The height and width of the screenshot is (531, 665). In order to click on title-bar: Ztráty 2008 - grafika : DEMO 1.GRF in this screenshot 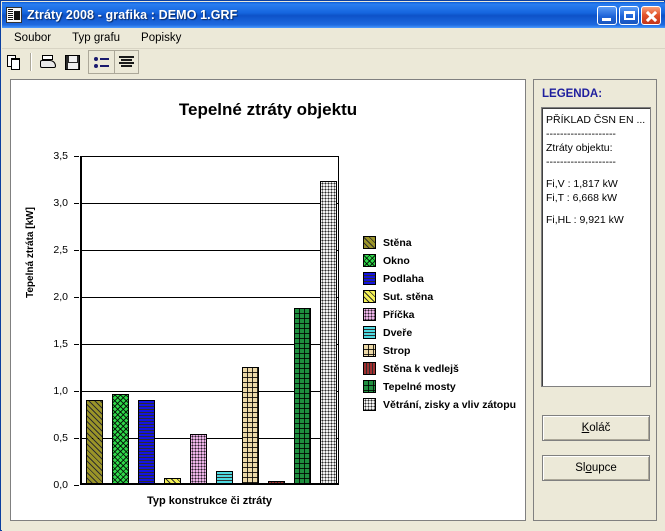, I will do `click(333, 15)`.